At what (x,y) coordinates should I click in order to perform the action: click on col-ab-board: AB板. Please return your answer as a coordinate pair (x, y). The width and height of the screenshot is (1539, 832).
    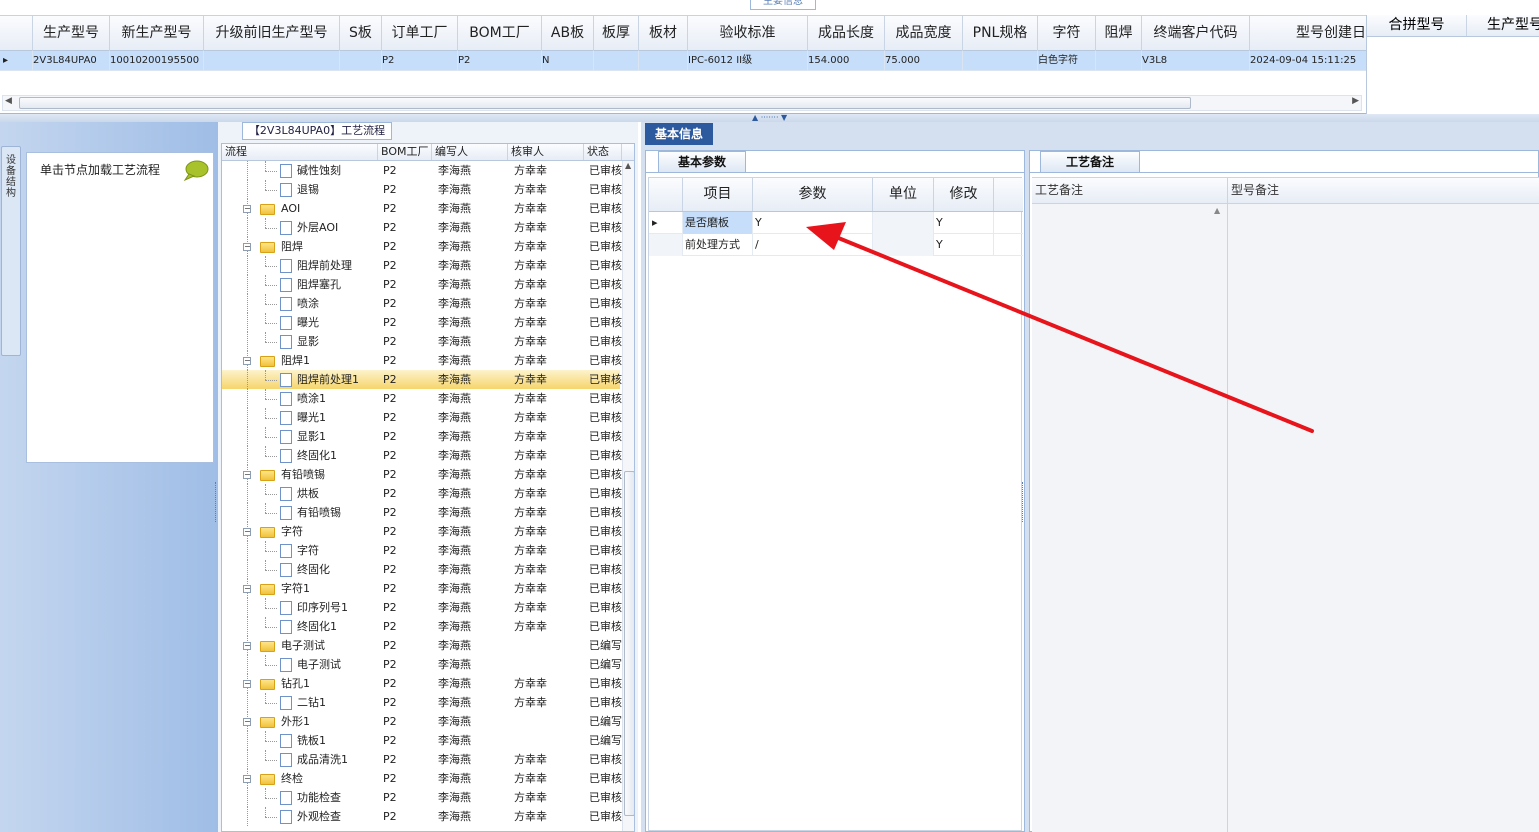
    Looking at the image, I should click on (568, 33).